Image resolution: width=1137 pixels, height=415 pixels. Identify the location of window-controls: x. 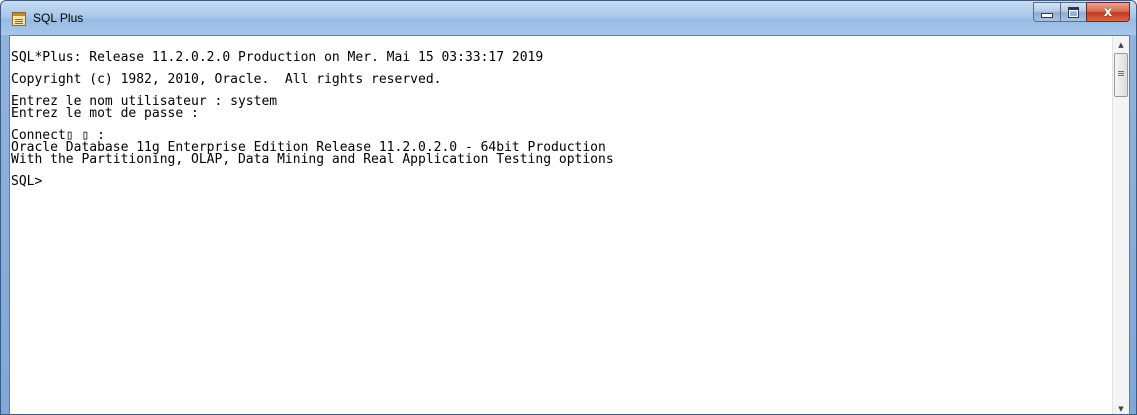
(1081, 12).